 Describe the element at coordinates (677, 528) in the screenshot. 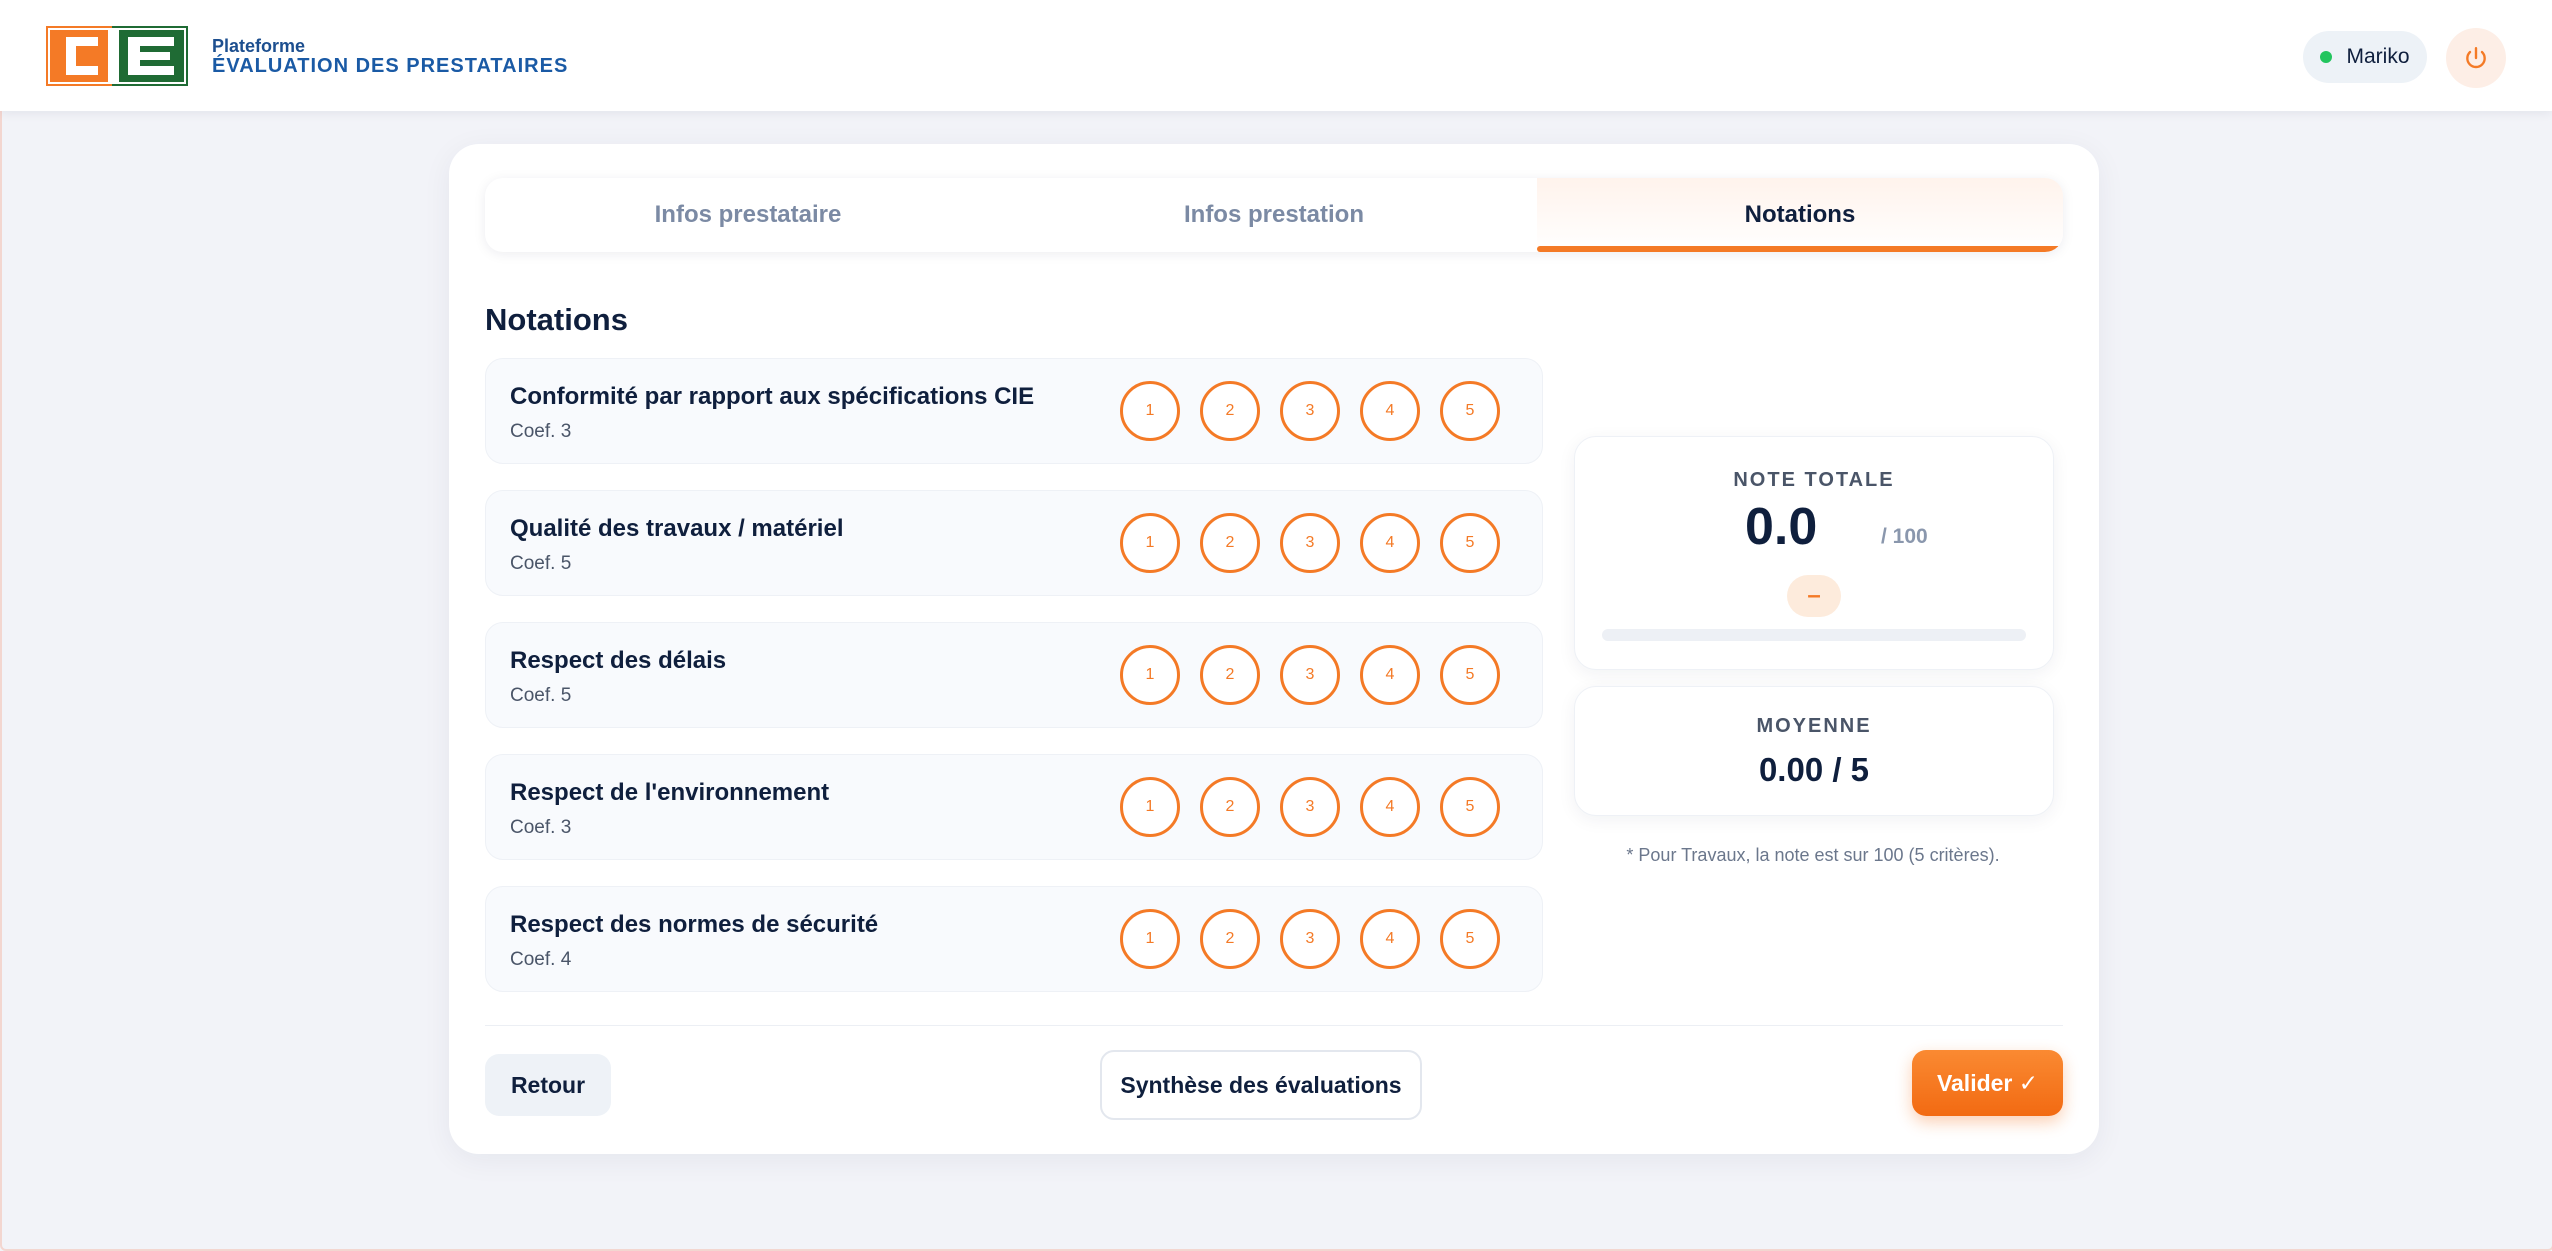

I see `criterion-name: Qualité des travaux / matériel` at that location.